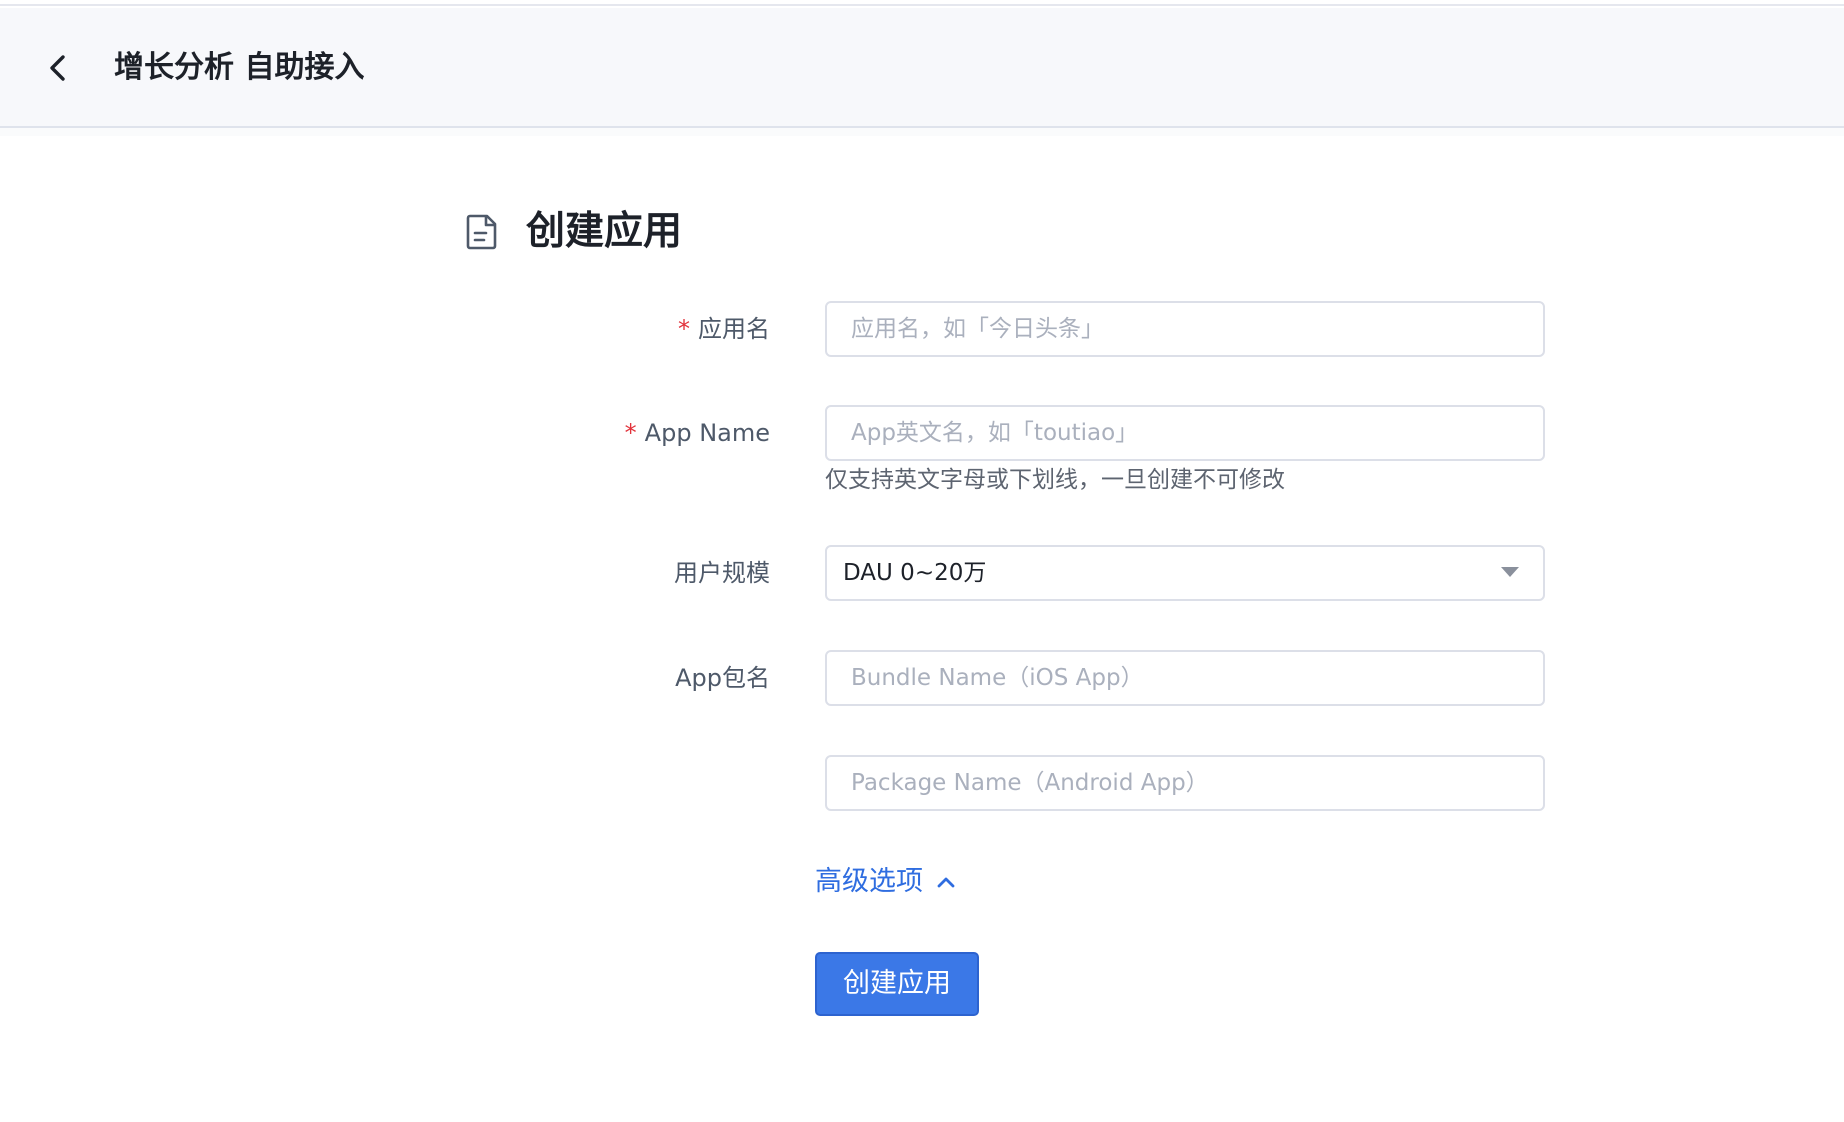 The height and width of the screenshot is (1122, 1844). What do you see at coordinates (604, 231) in the screenshot?
I see `page-title: 创建应用` at bounding box center [604, 231].